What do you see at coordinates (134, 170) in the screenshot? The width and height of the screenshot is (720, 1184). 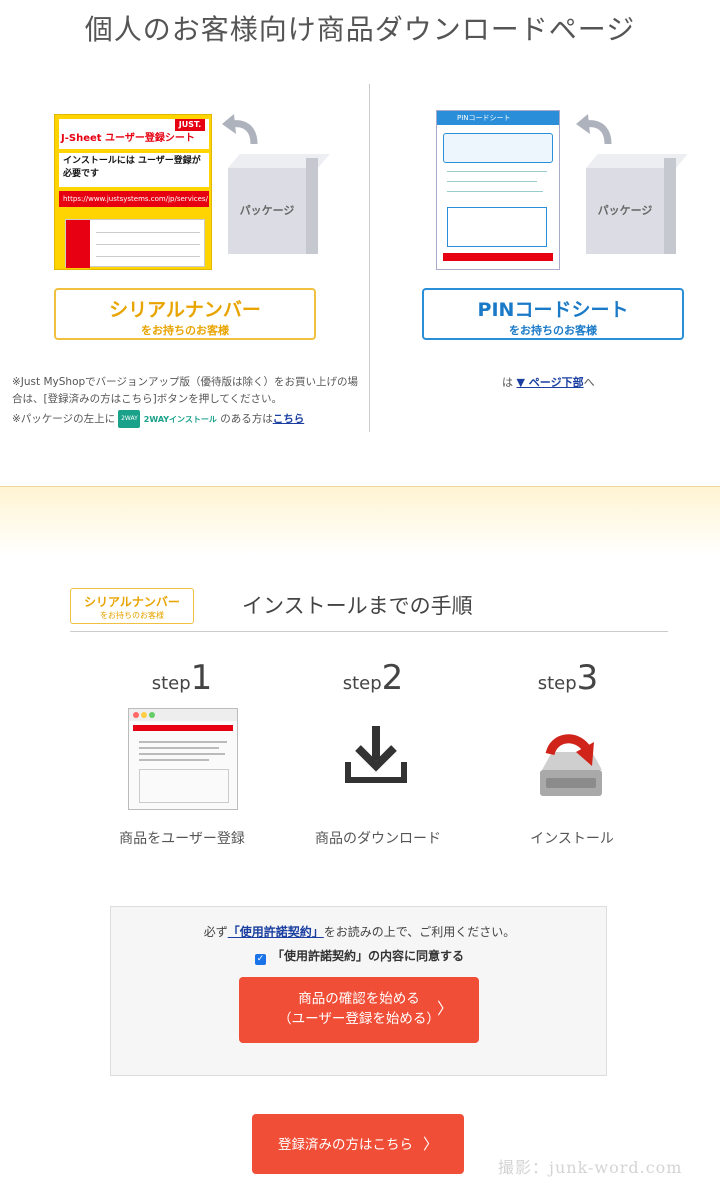 I see `sheet-warning: インストールには ユーザー登録が必要です` at bounding box center [134, 170].